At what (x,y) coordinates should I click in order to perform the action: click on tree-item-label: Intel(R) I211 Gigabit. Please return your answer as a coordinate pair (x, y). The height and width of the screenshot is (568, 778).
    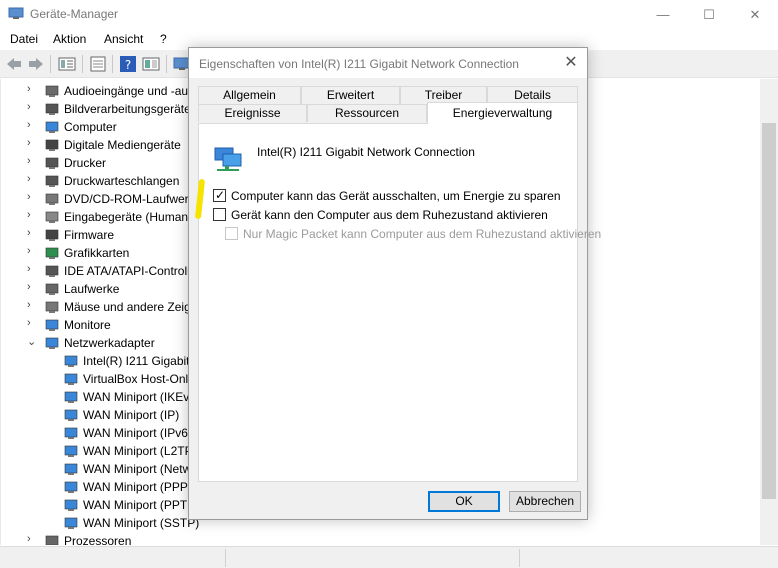
    Looking at the image, I should click on (136, 361).